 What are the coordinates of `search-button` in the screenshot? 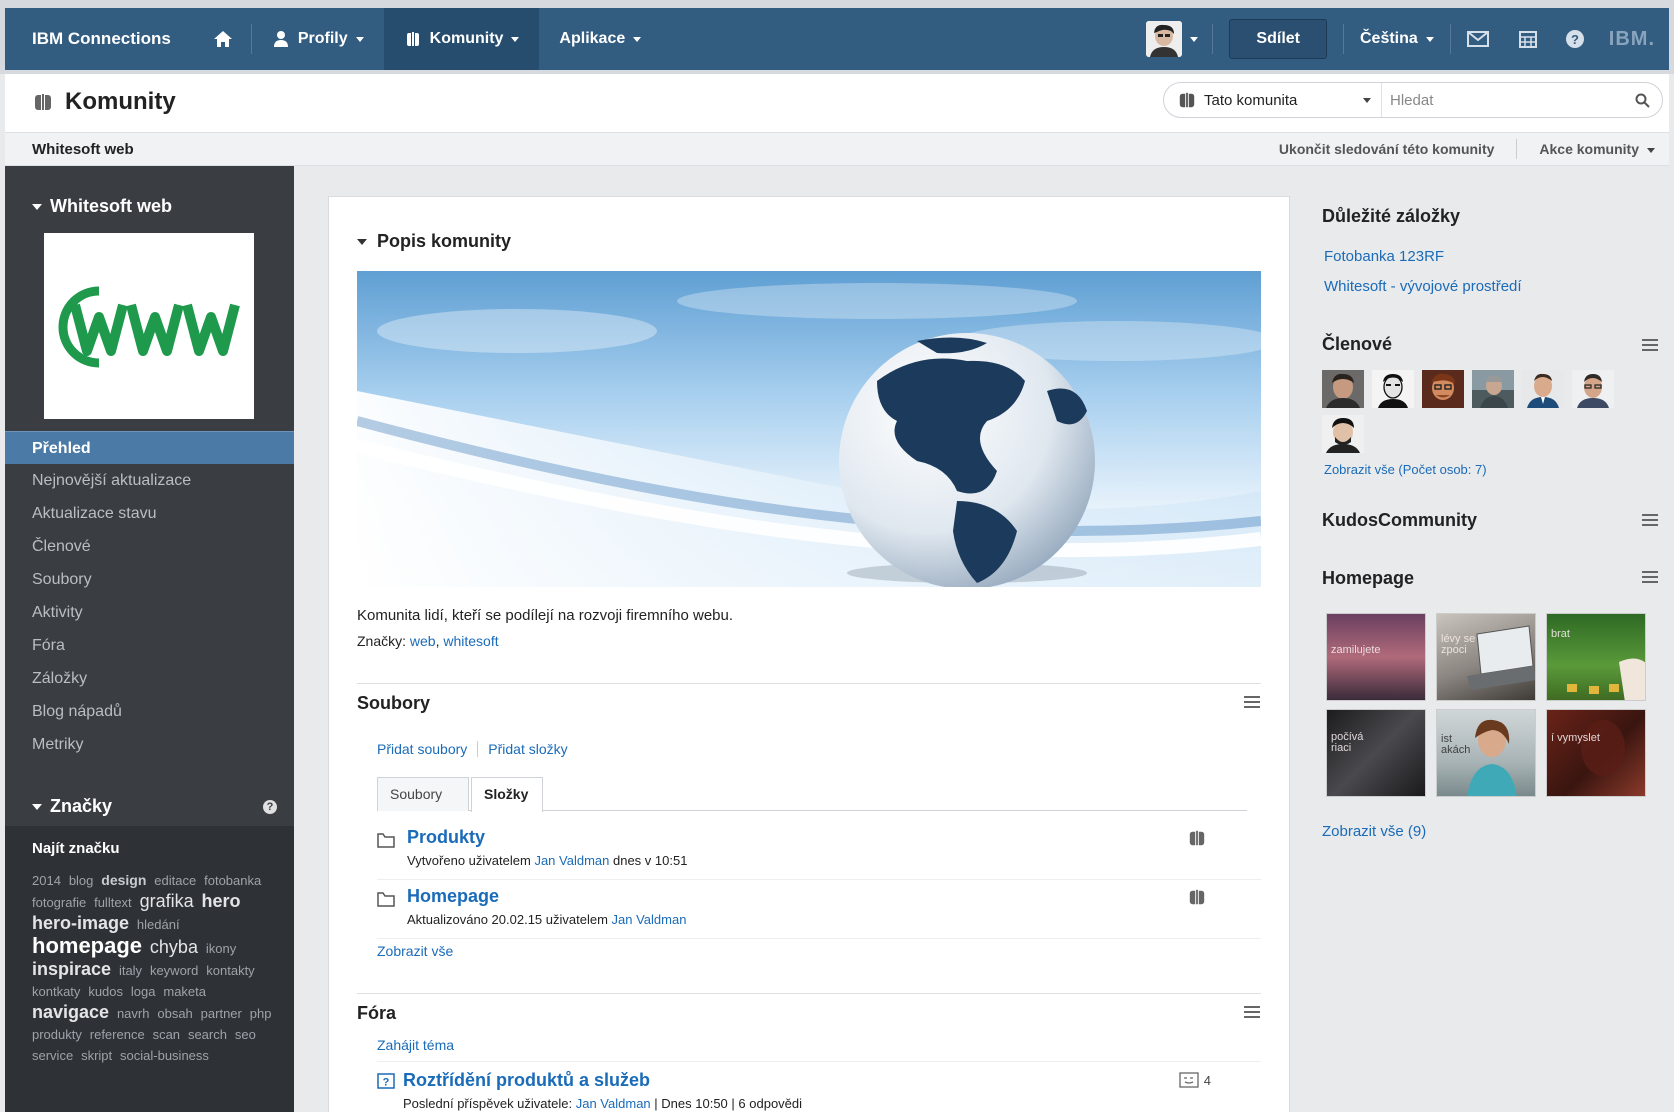 It's located at (1642, 100).